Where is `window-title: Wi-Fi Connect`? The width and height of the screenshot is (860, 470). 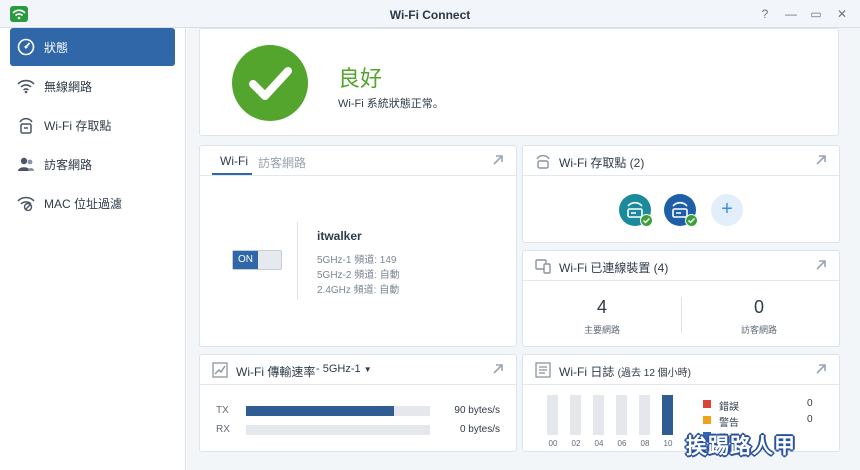
window-title: Wi-Fi Connect is located at coordinates (430, 15).